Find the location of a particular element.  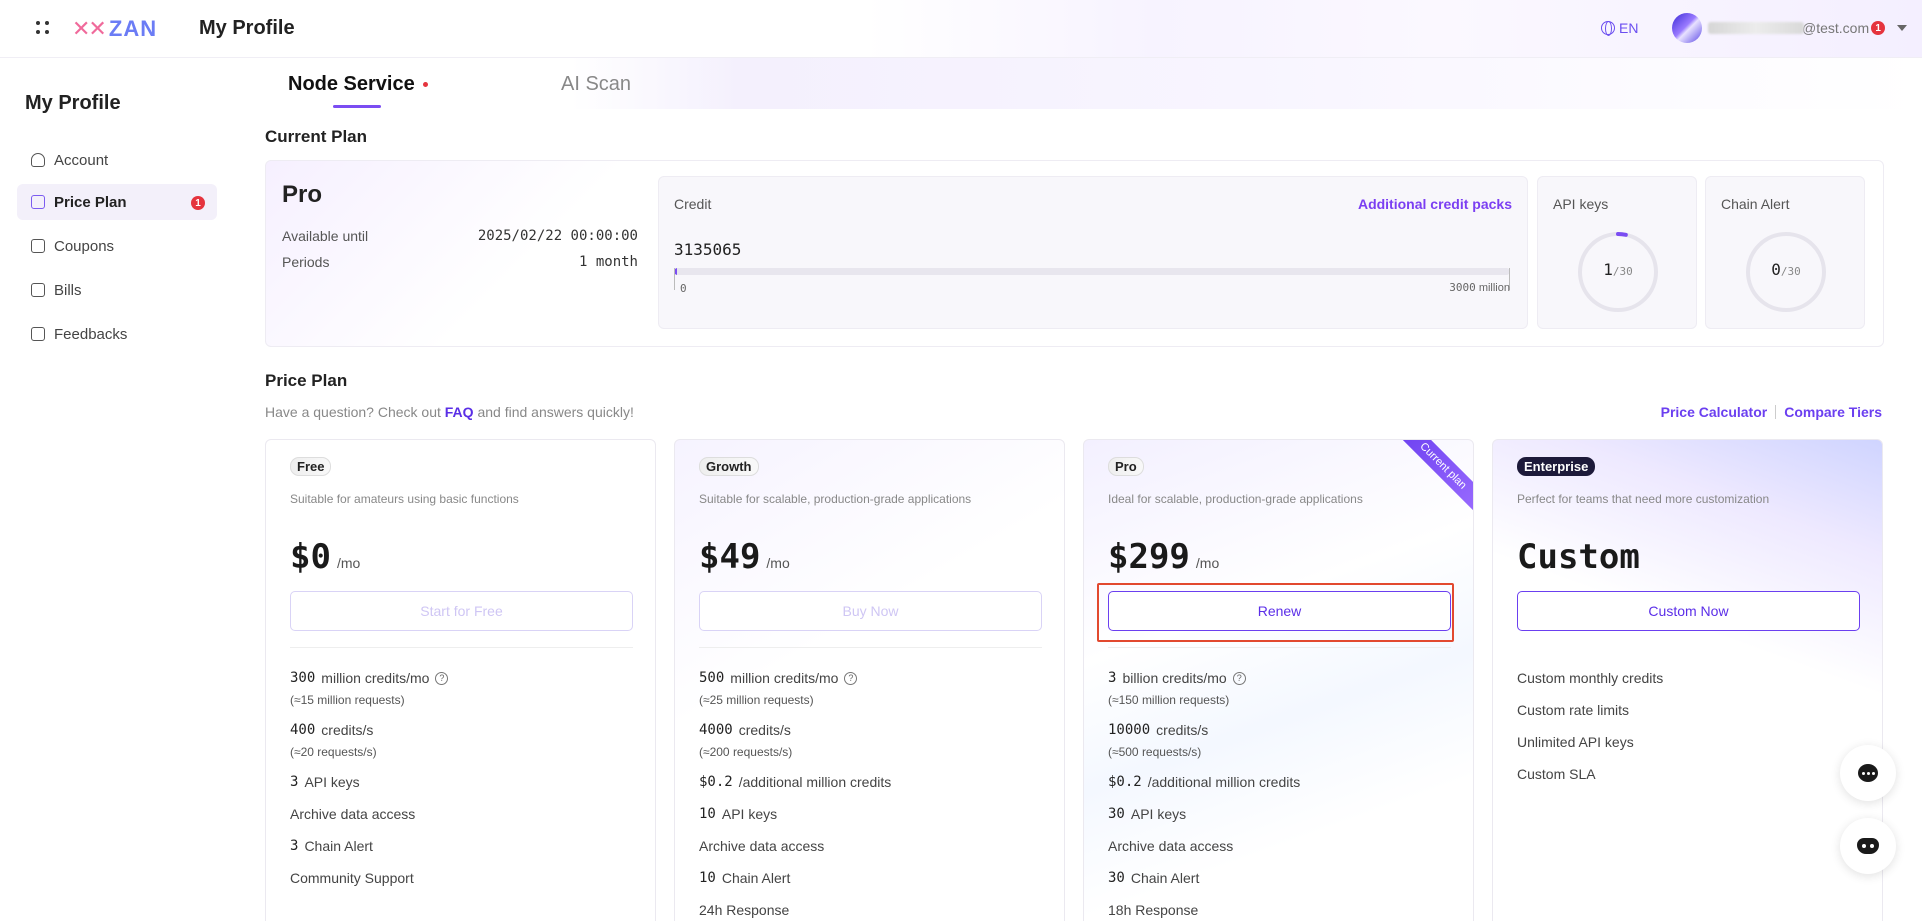

link-separator is located at coordinates (1776, 412).